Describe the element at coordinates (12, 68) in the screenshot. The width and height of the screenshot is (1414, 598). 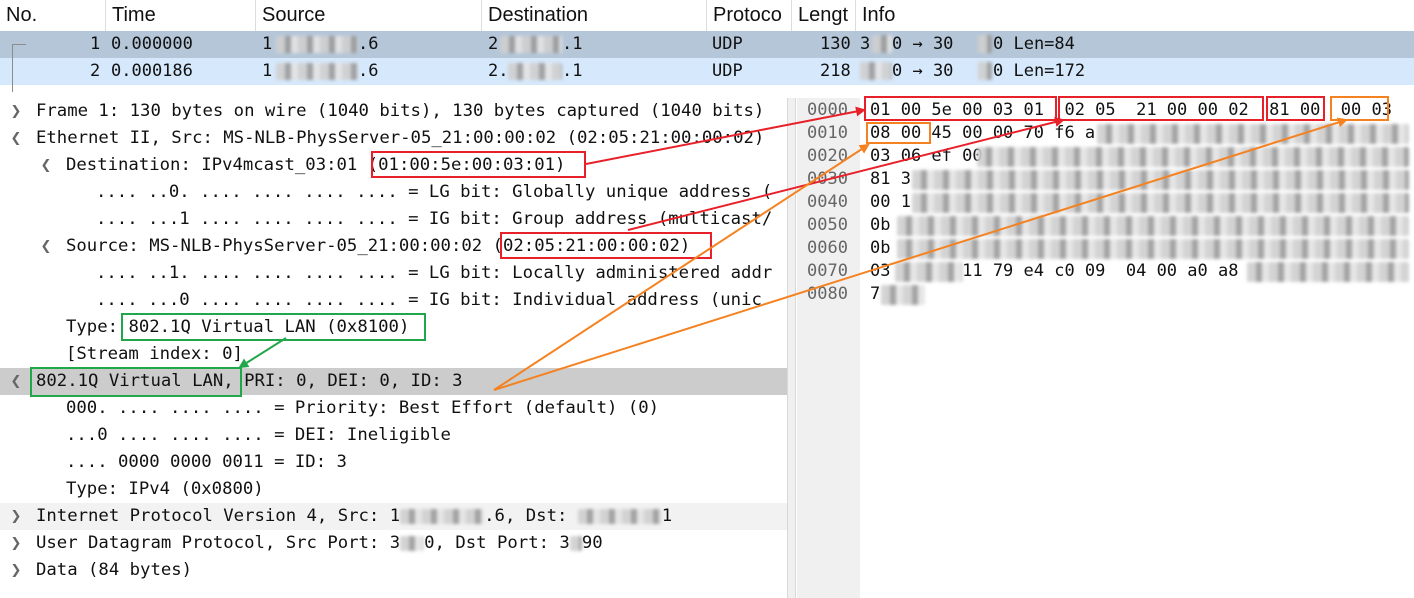
I see `conversation-line` at that location.